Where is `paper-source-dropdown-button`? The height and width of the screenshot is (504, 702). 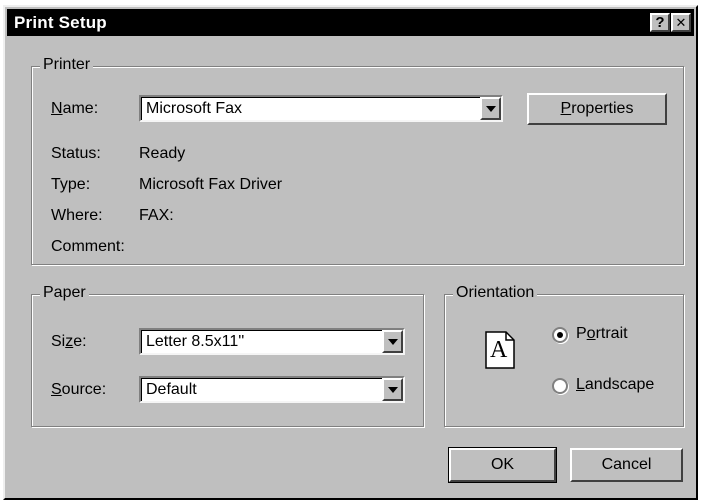
paper-source-dropdown-button is located at coordinates (392, 389).